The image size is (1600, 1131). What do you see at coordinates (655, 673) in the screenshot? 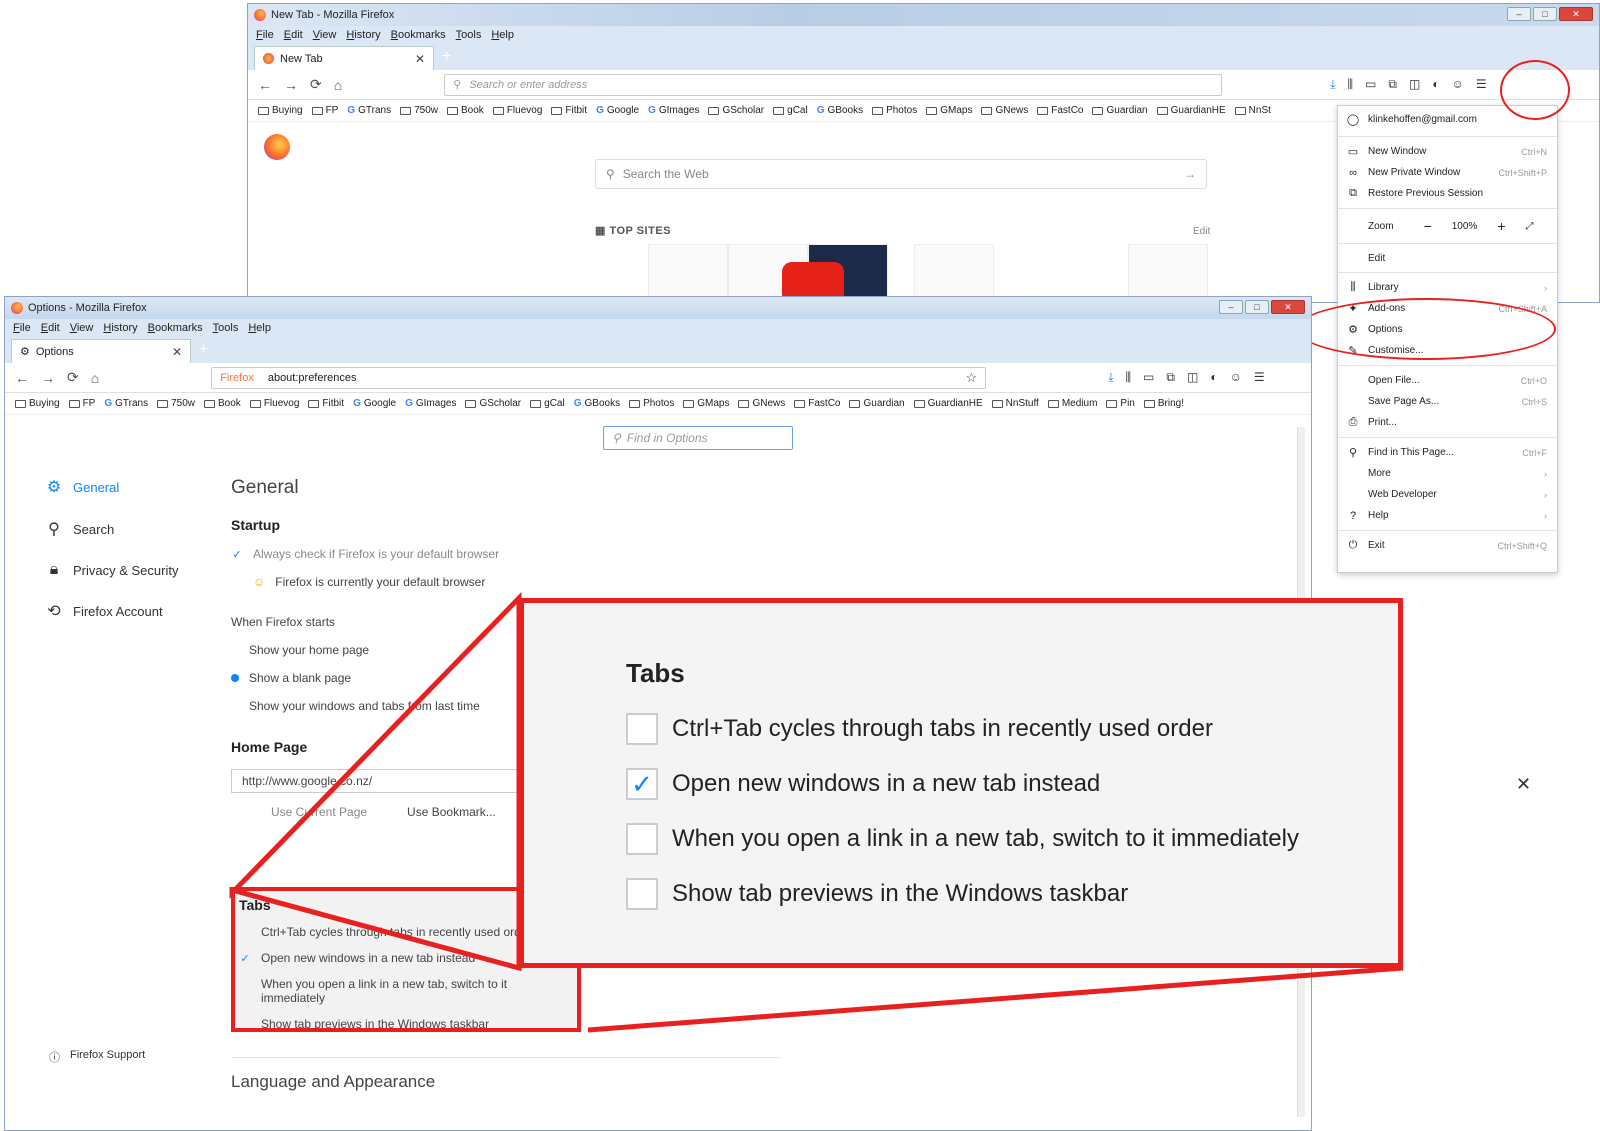
I see `callout-title: Tabs` at bounding box center [655, 673].